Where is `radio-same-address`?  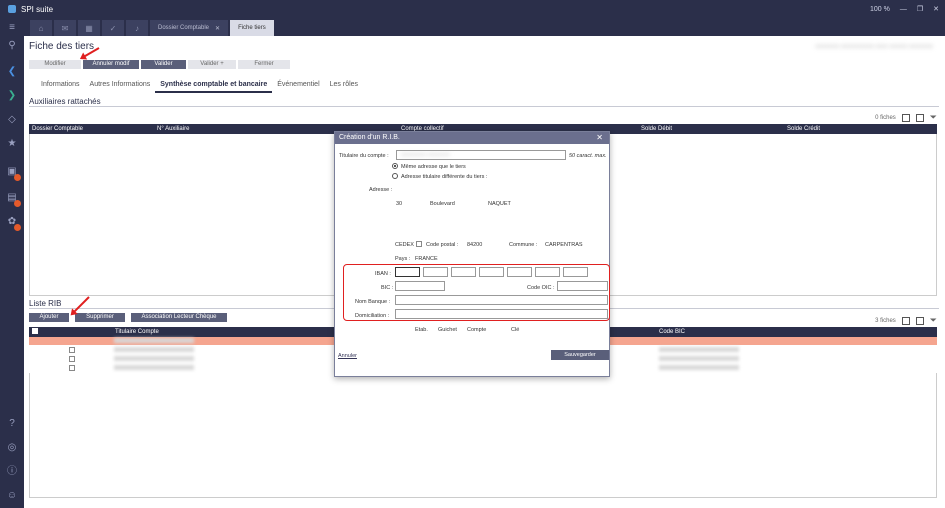 radio-same-address is located at coordinates (395, 166).